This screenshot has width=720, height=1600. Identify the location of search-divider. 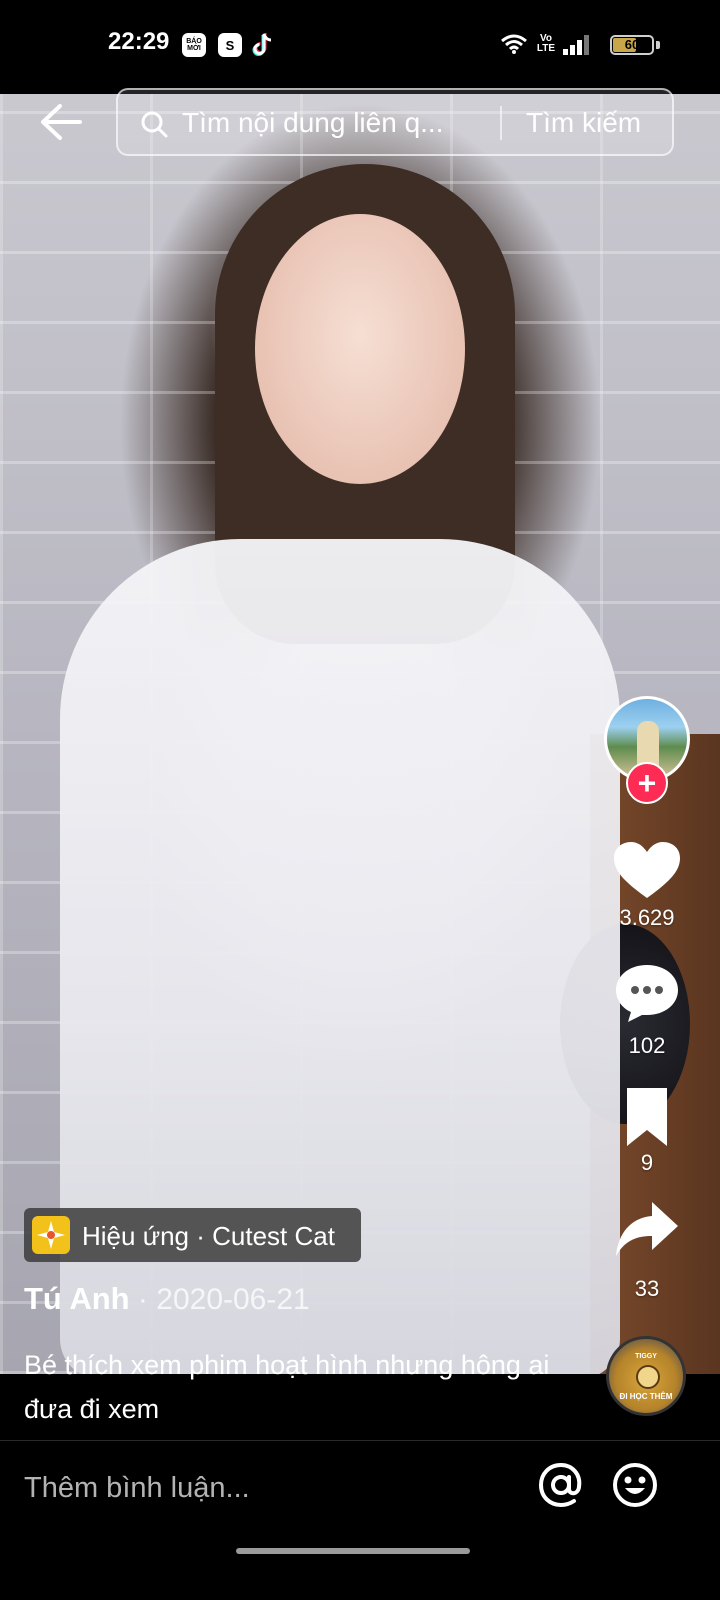
(501, 123).